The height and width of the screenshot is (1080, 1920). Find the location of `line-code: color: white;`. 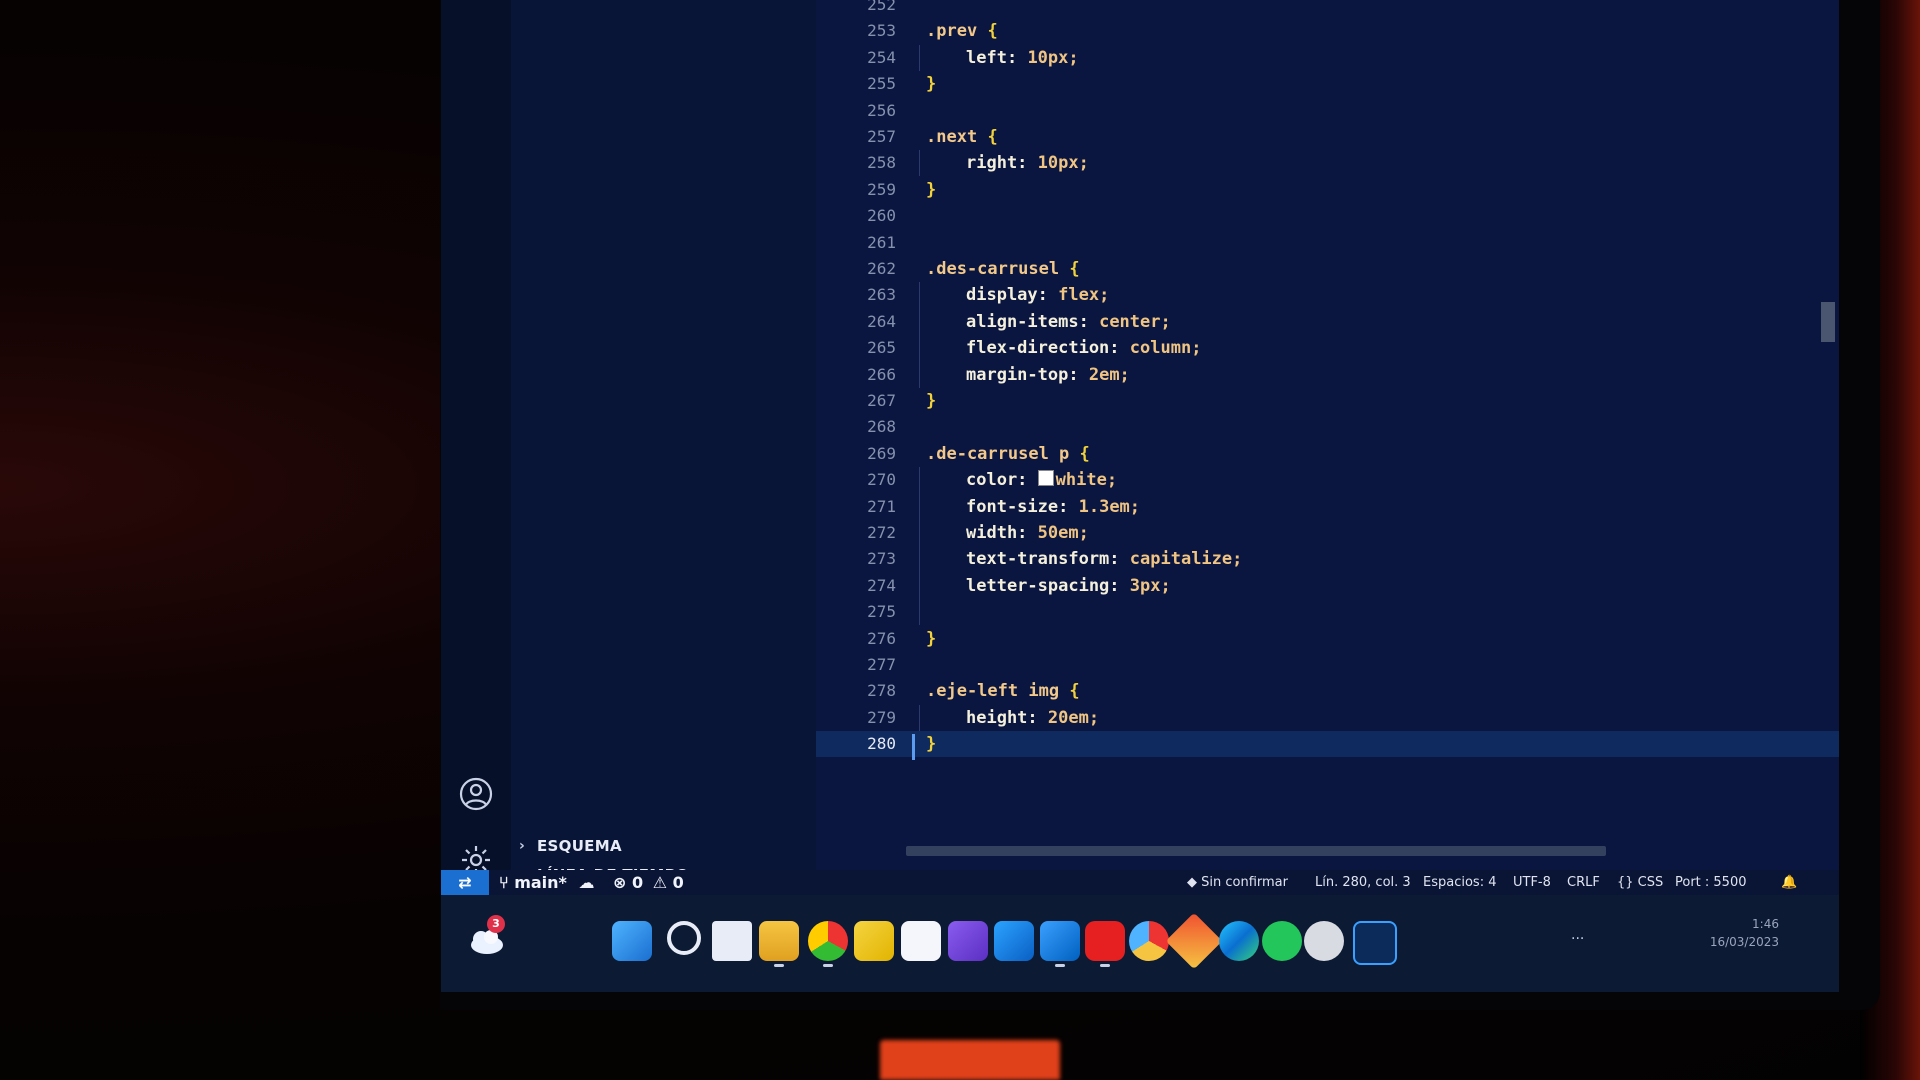

line-code: color: white; is located at coordinates (1041, 480).